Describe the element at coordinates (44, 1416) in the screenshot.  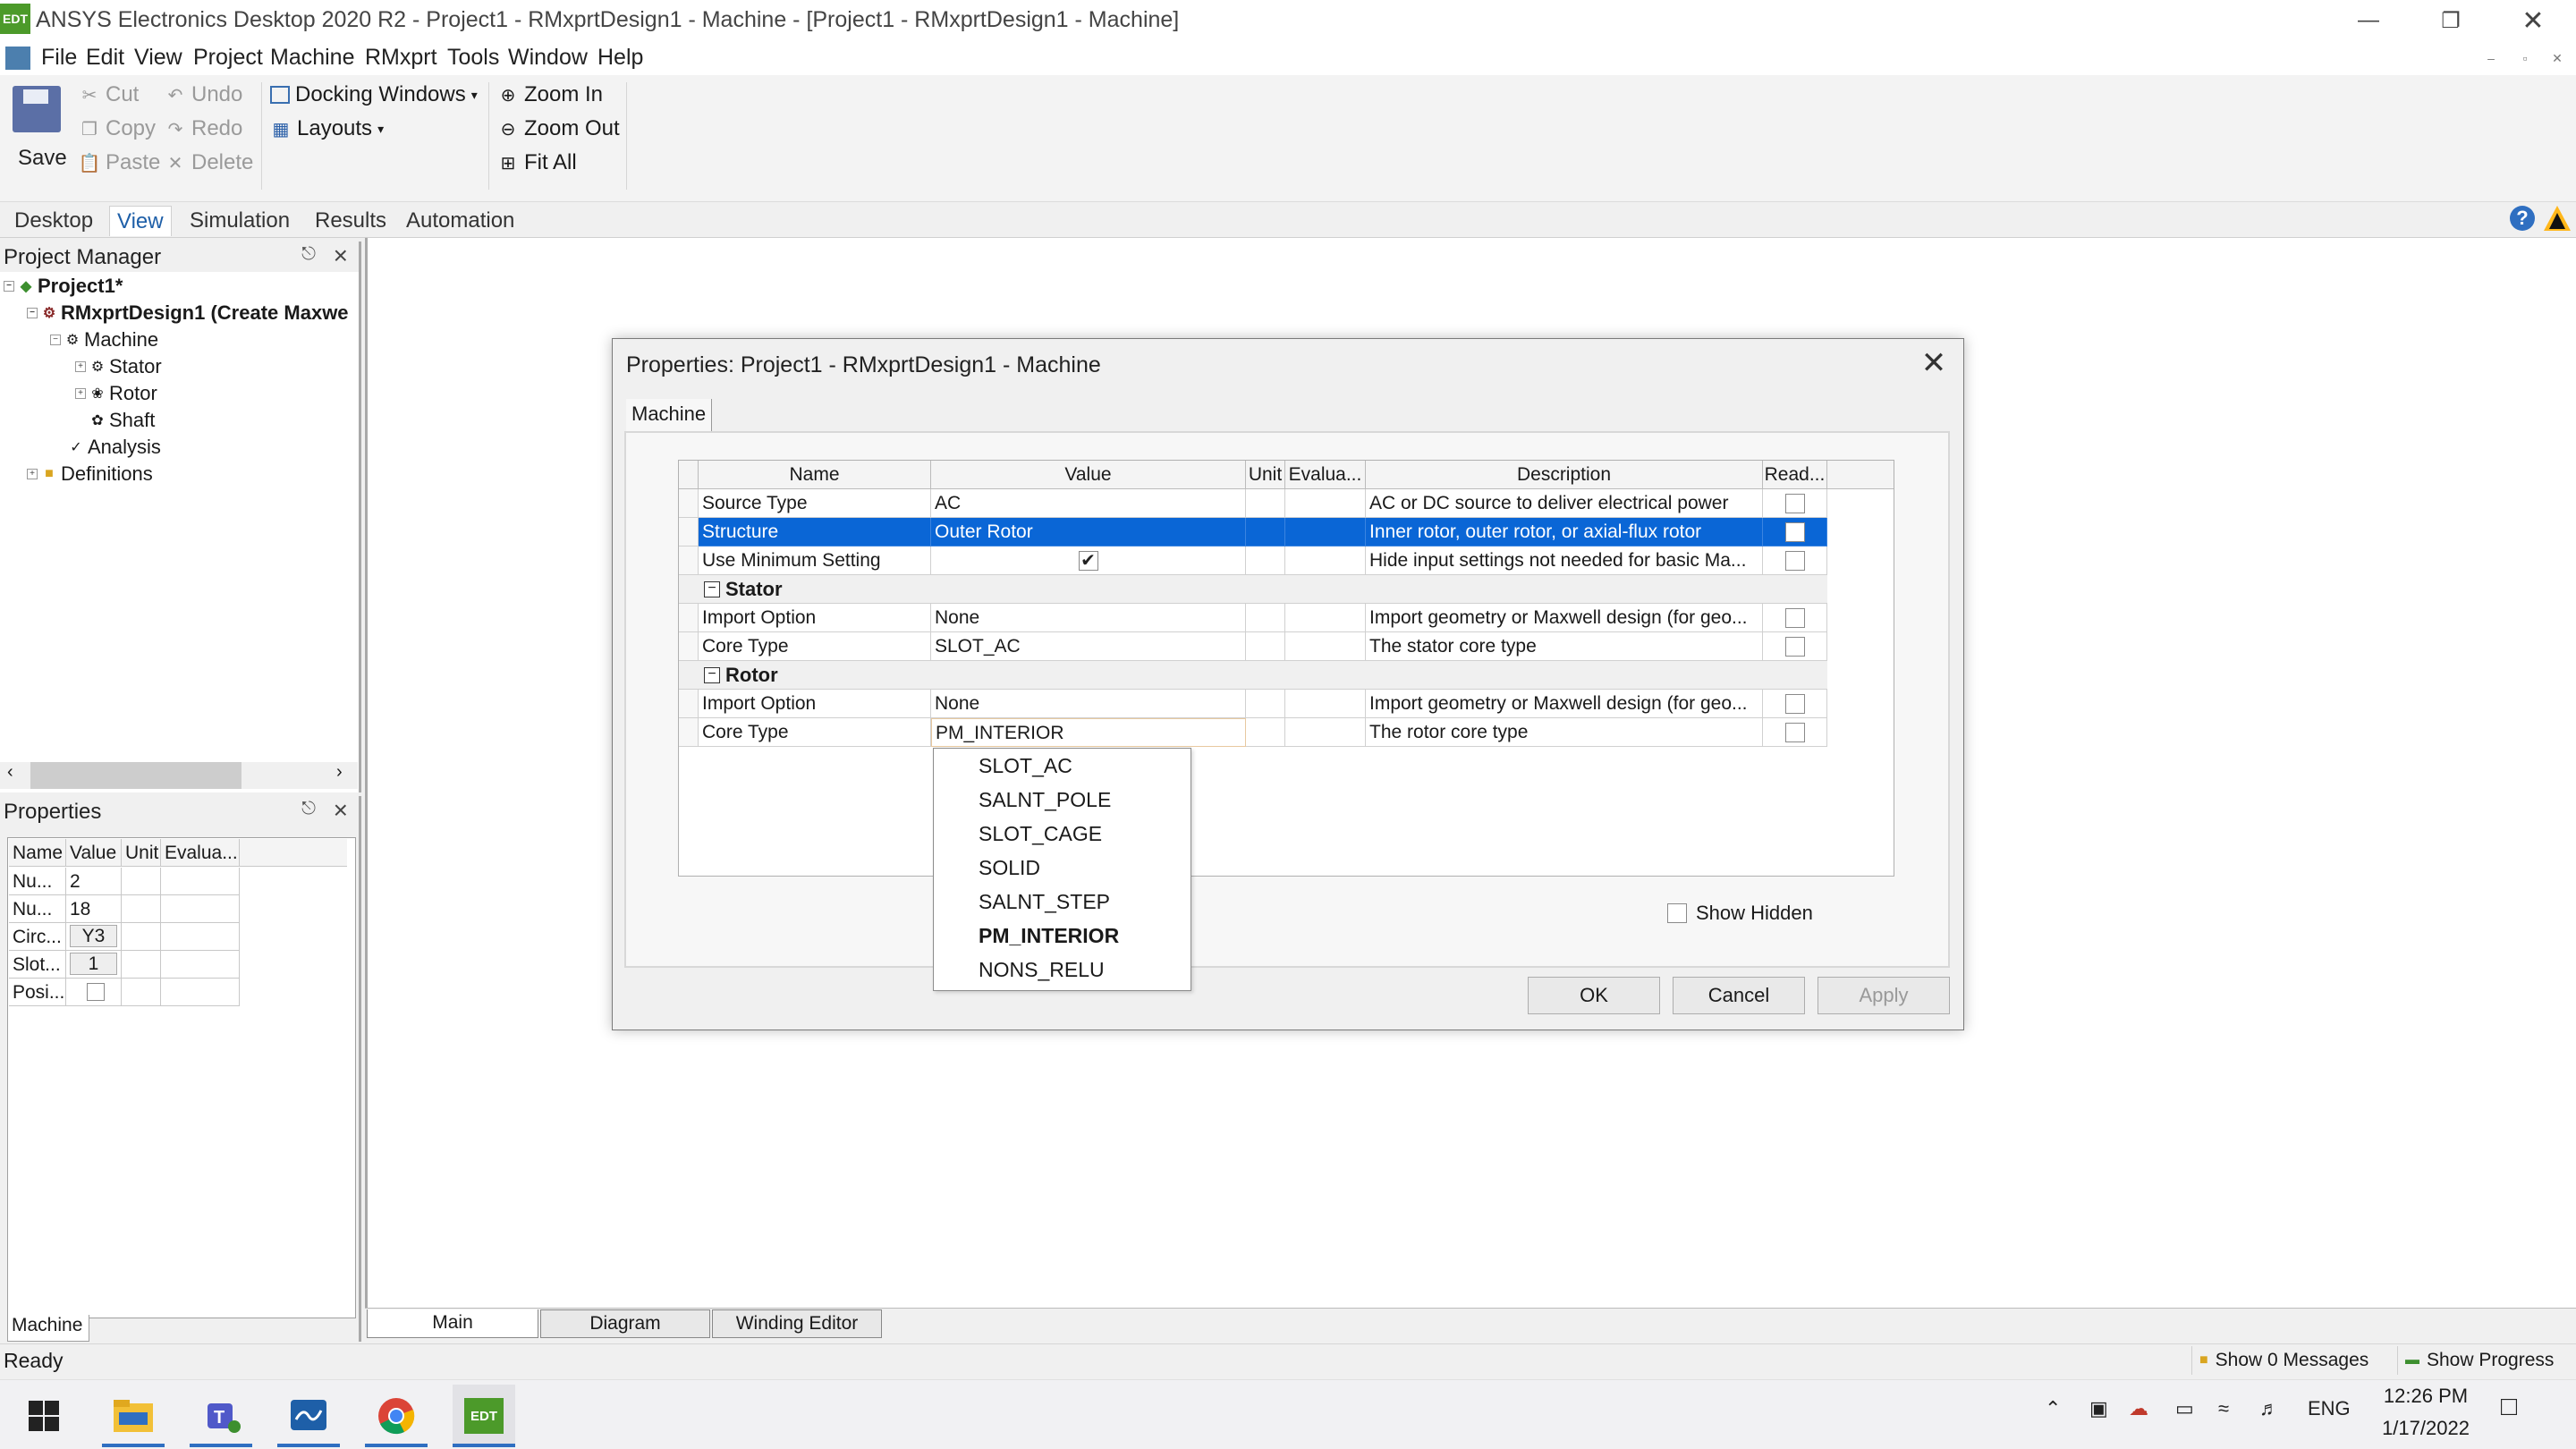
I see `windows-start-icon` at that location.